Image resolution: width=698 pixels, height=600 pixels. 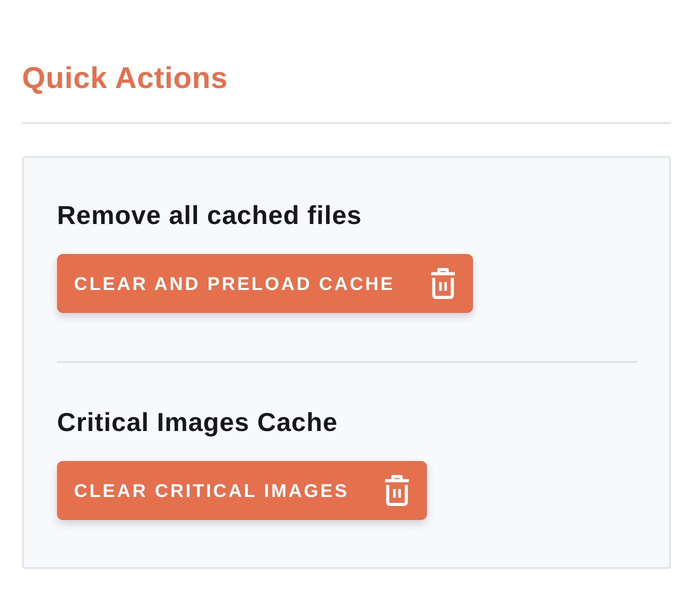 What do you see at coordinates (198, 422) in the screenshot?
I see `action-title: Critical Images Cache` at bounding box center [198, 422].